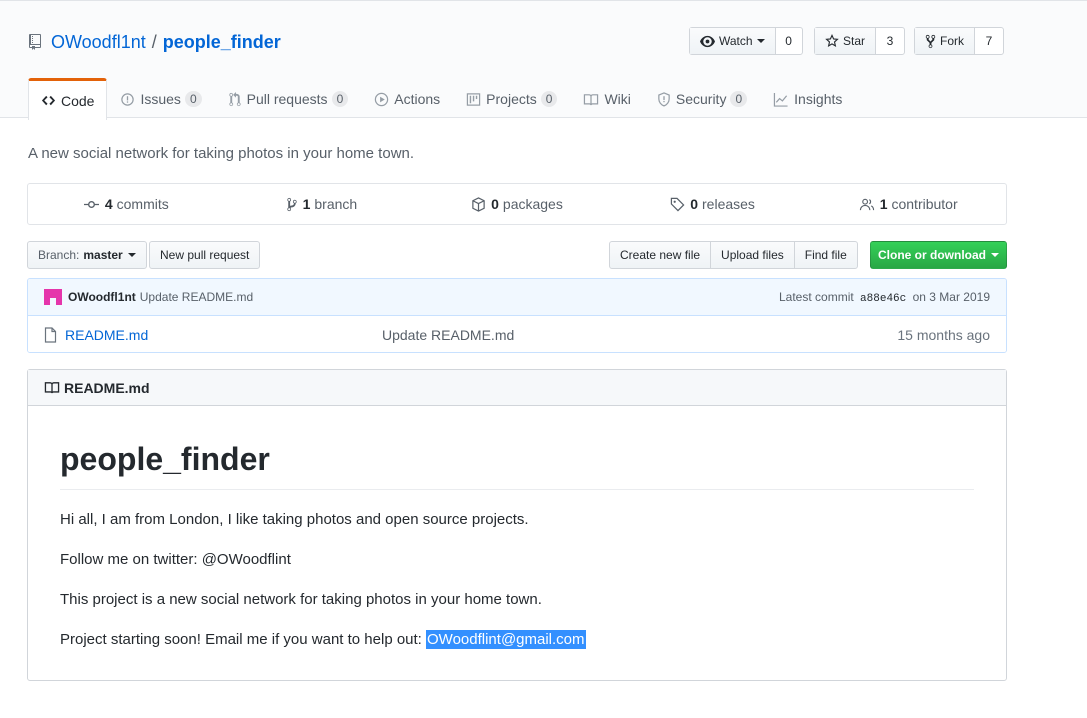  I want to click on readme-header: README.md, so click(517, 388).